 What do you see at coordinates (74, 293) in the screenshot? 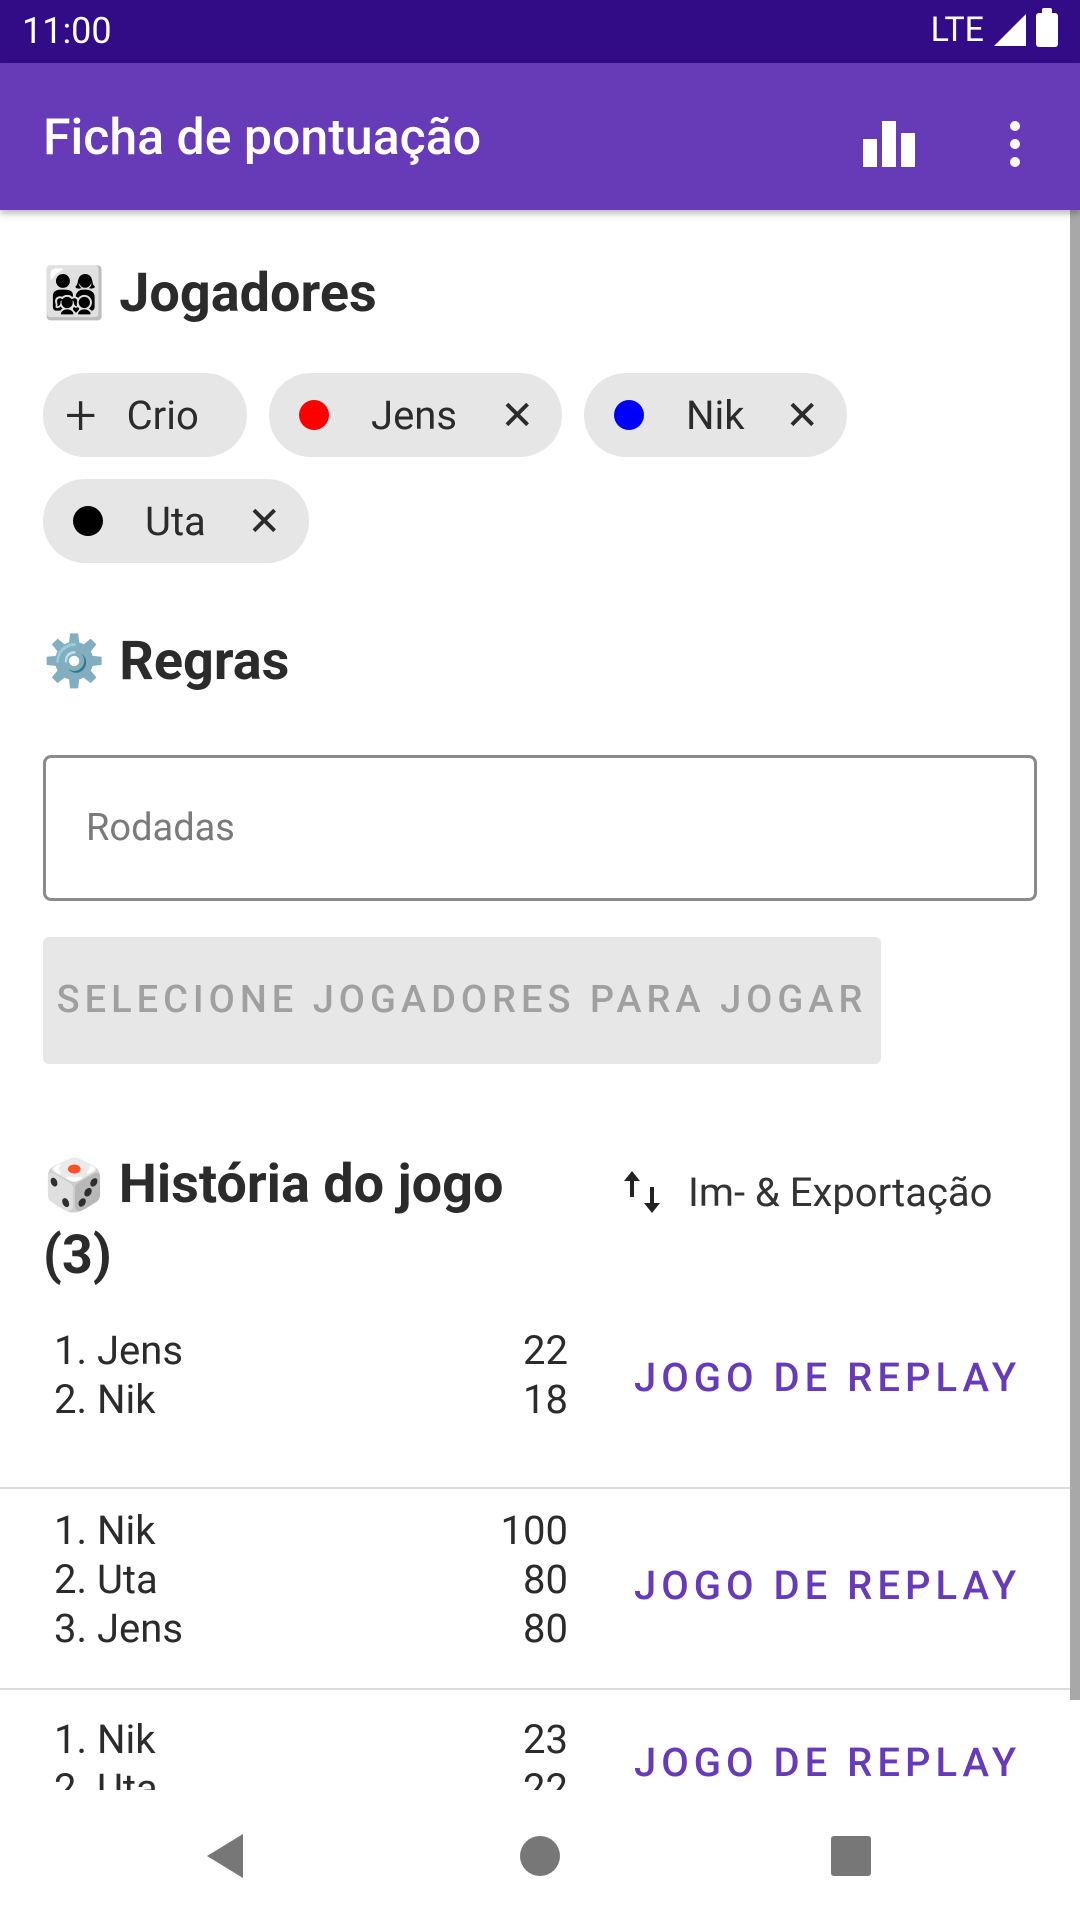
I see `family-emoji-icon: 👨‍👩‍👧‍👦` at bounding box center [74, 293].